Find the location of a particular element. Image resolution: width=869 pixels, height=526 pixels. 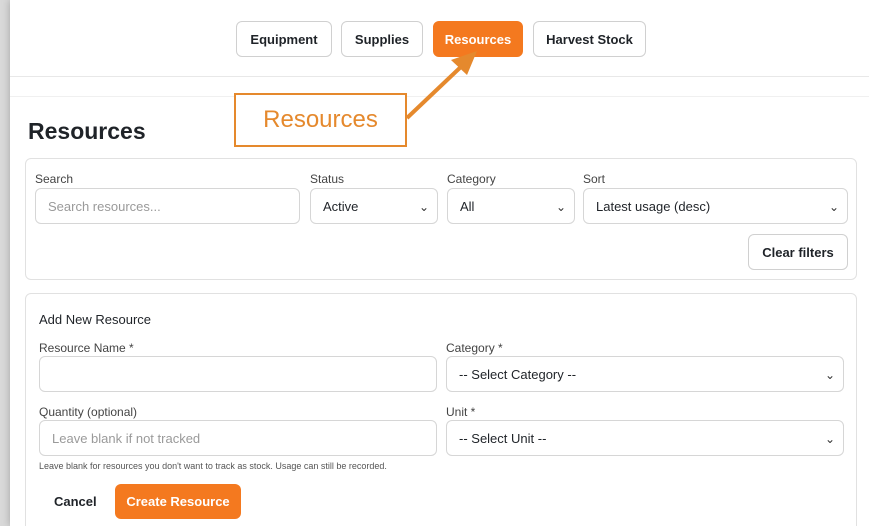

category-label: Category * is located at coordinates (474, 348).